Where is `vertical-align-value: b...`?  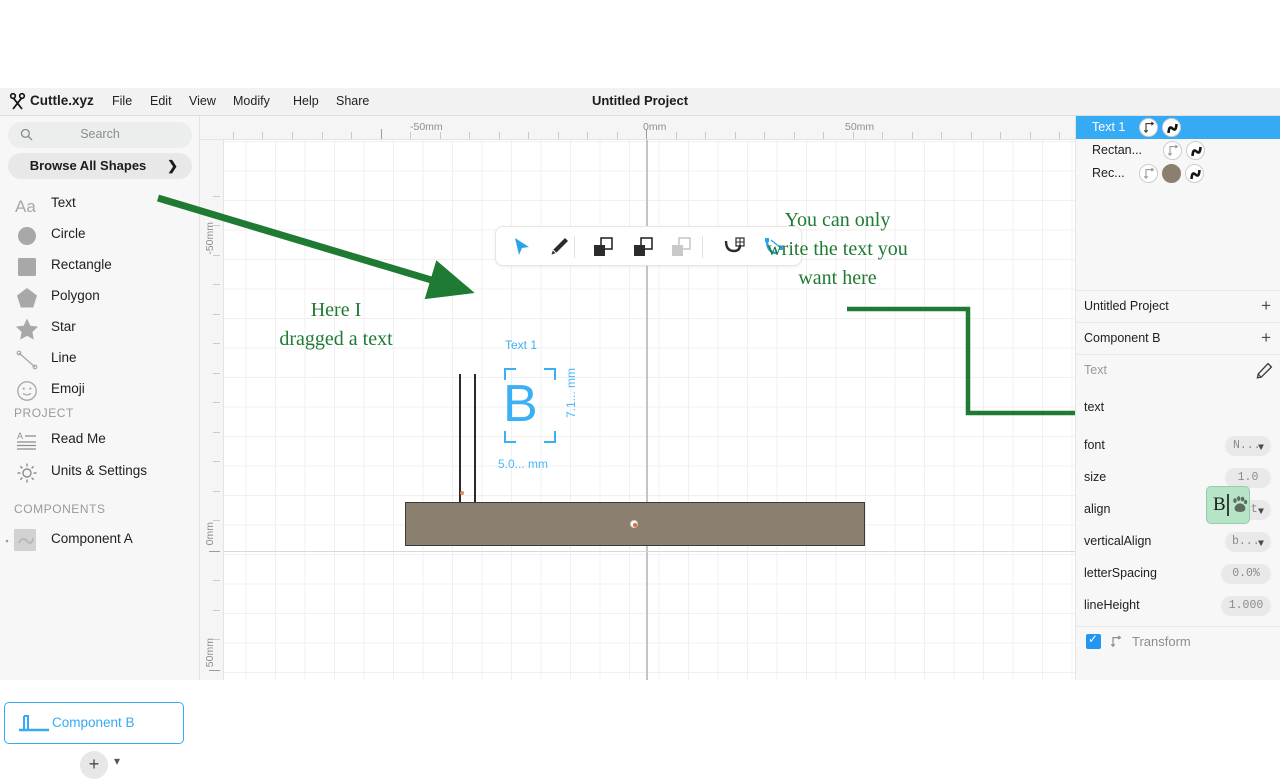 vertical-align-value: b... is located at coordinates (1246, 541).